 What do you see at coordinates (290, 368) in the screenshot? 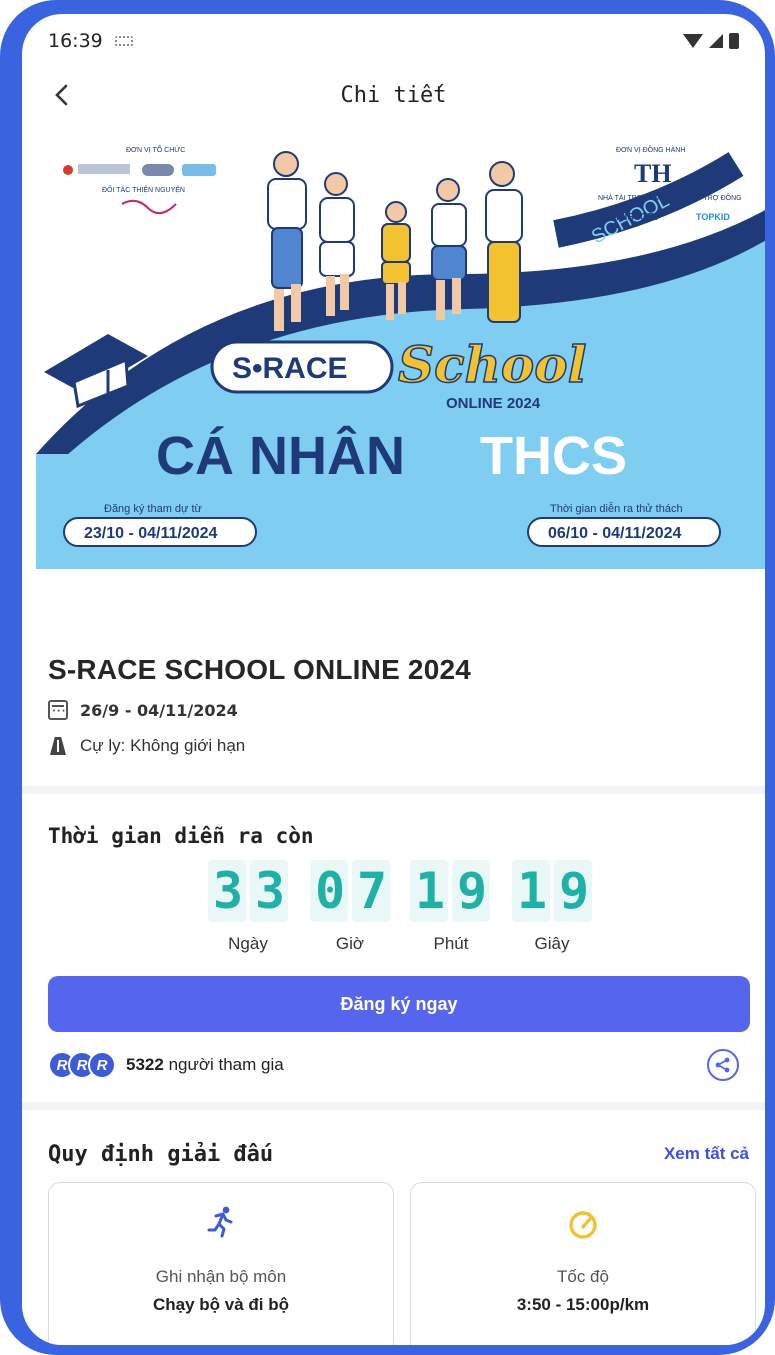
I see `brand-srace: S•RACE` at bounding box center [290, 368].